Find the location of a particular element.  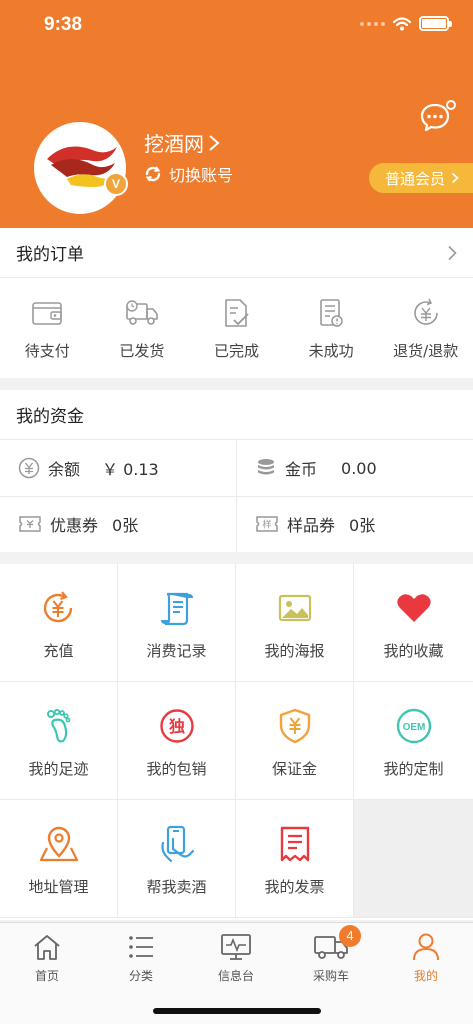

service-label: 我的收藏 is located at coordinates (413, 651).